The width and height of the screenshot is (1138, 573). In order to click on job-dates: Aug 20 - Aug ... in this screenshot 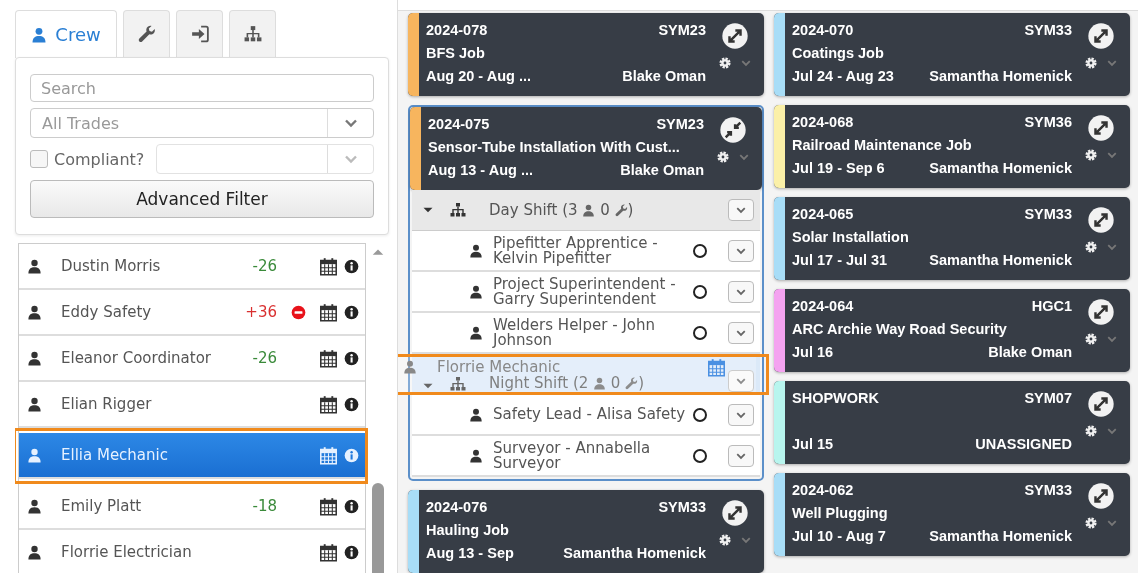, I will do `click(478, 75)`.